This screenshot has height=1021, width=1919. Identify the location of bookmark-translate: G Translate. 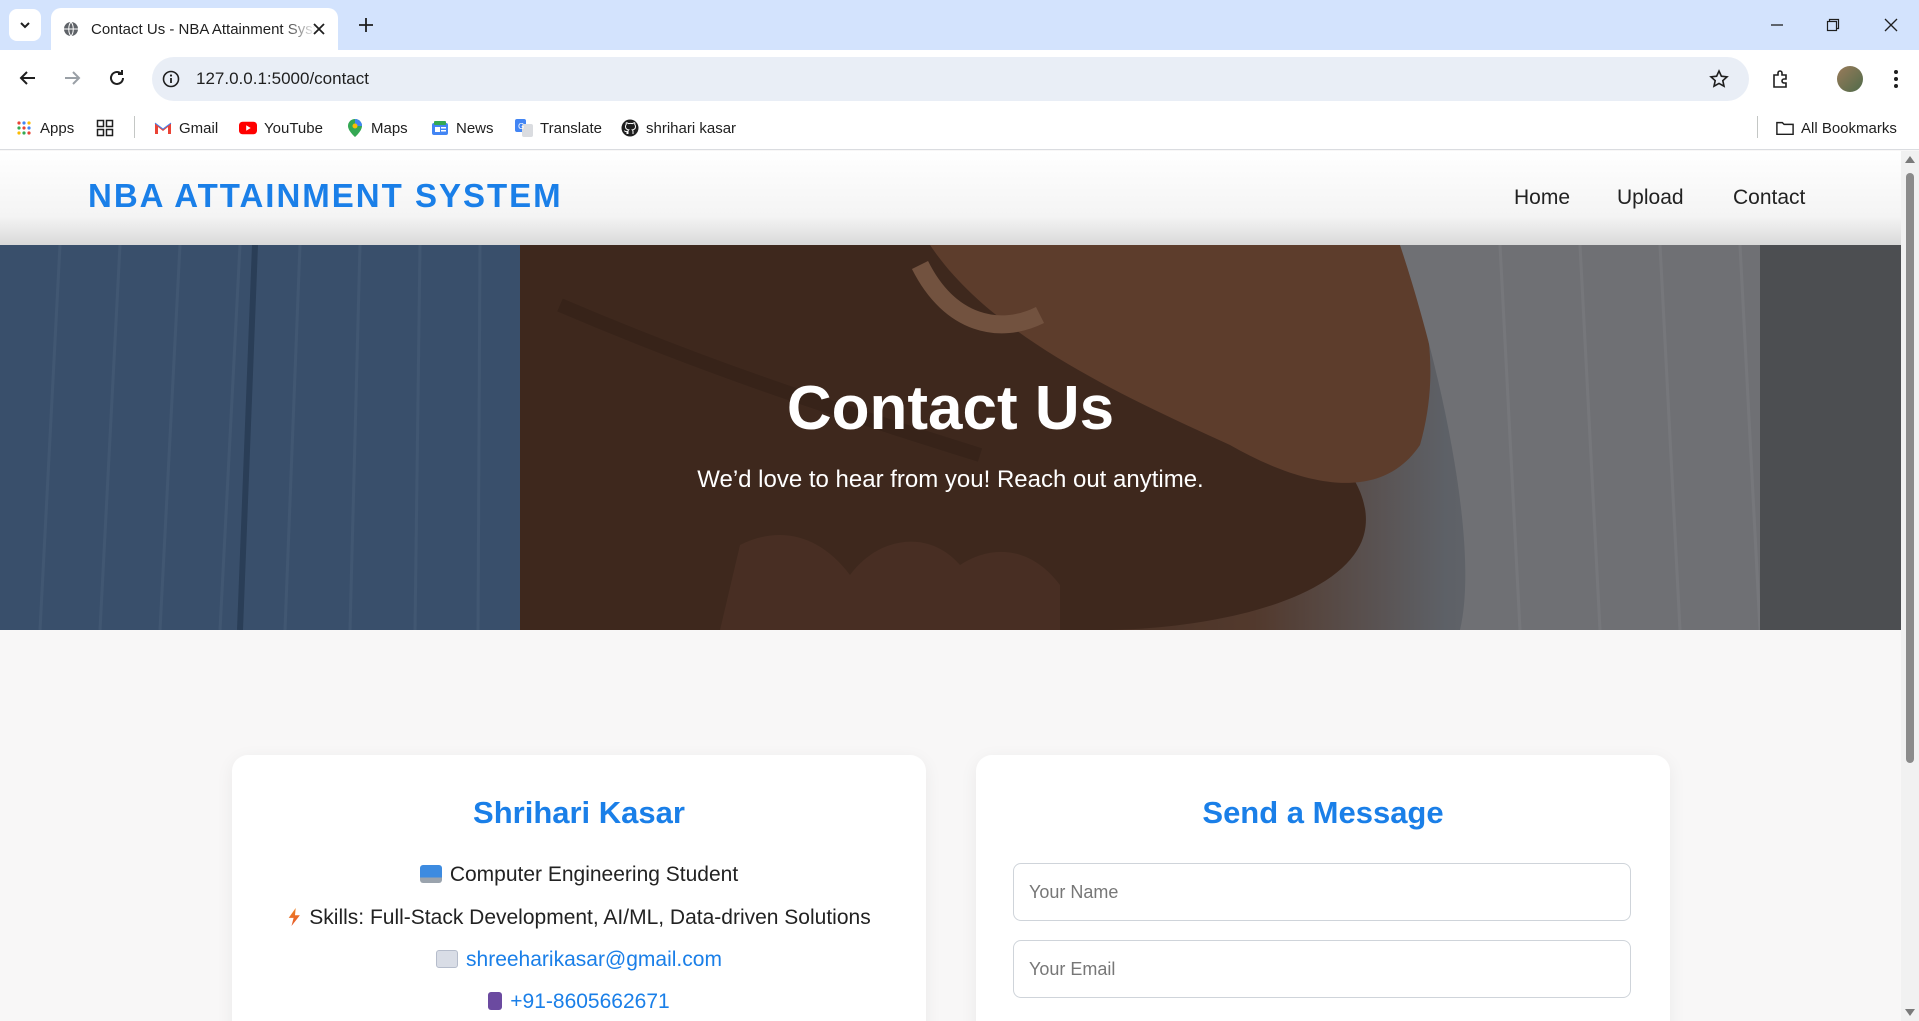
(558, 128).